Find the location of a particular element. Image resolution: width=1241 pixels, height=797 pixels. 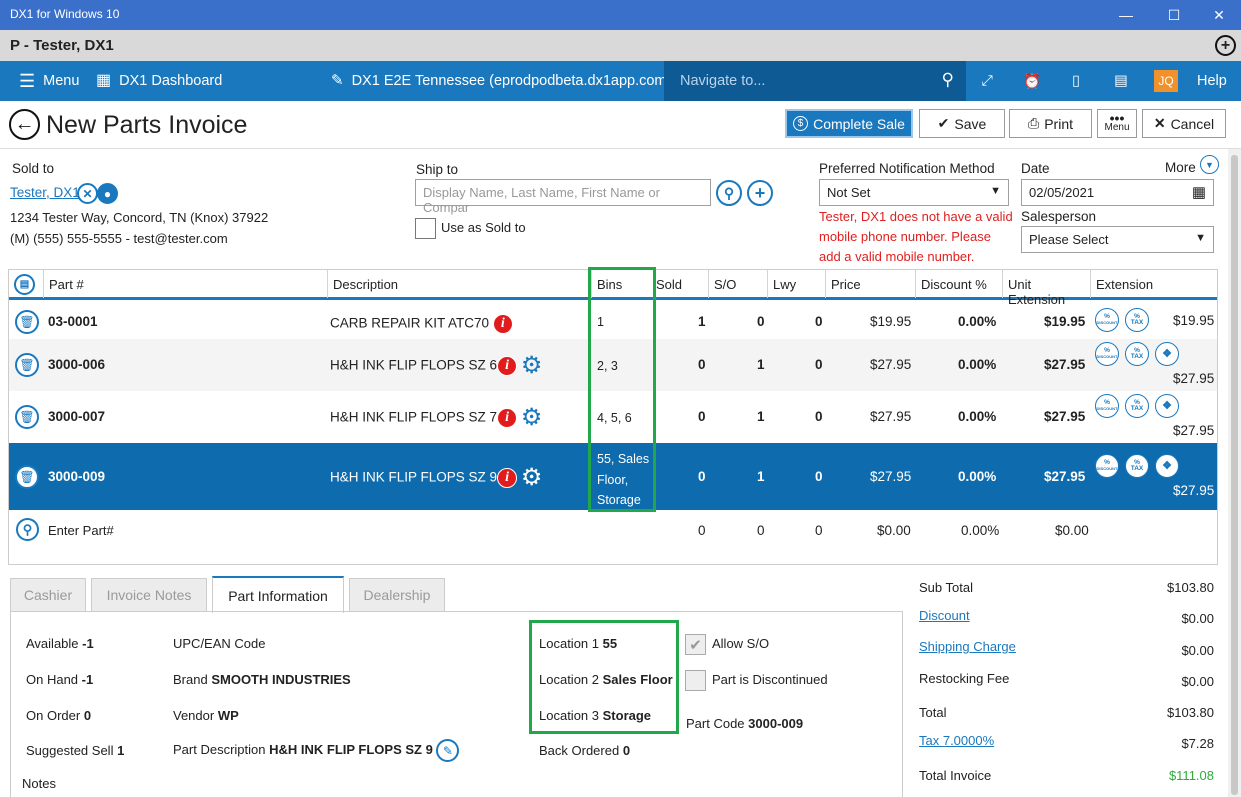

hamburger-icon: ☰ is located at coordinates (27, 81).